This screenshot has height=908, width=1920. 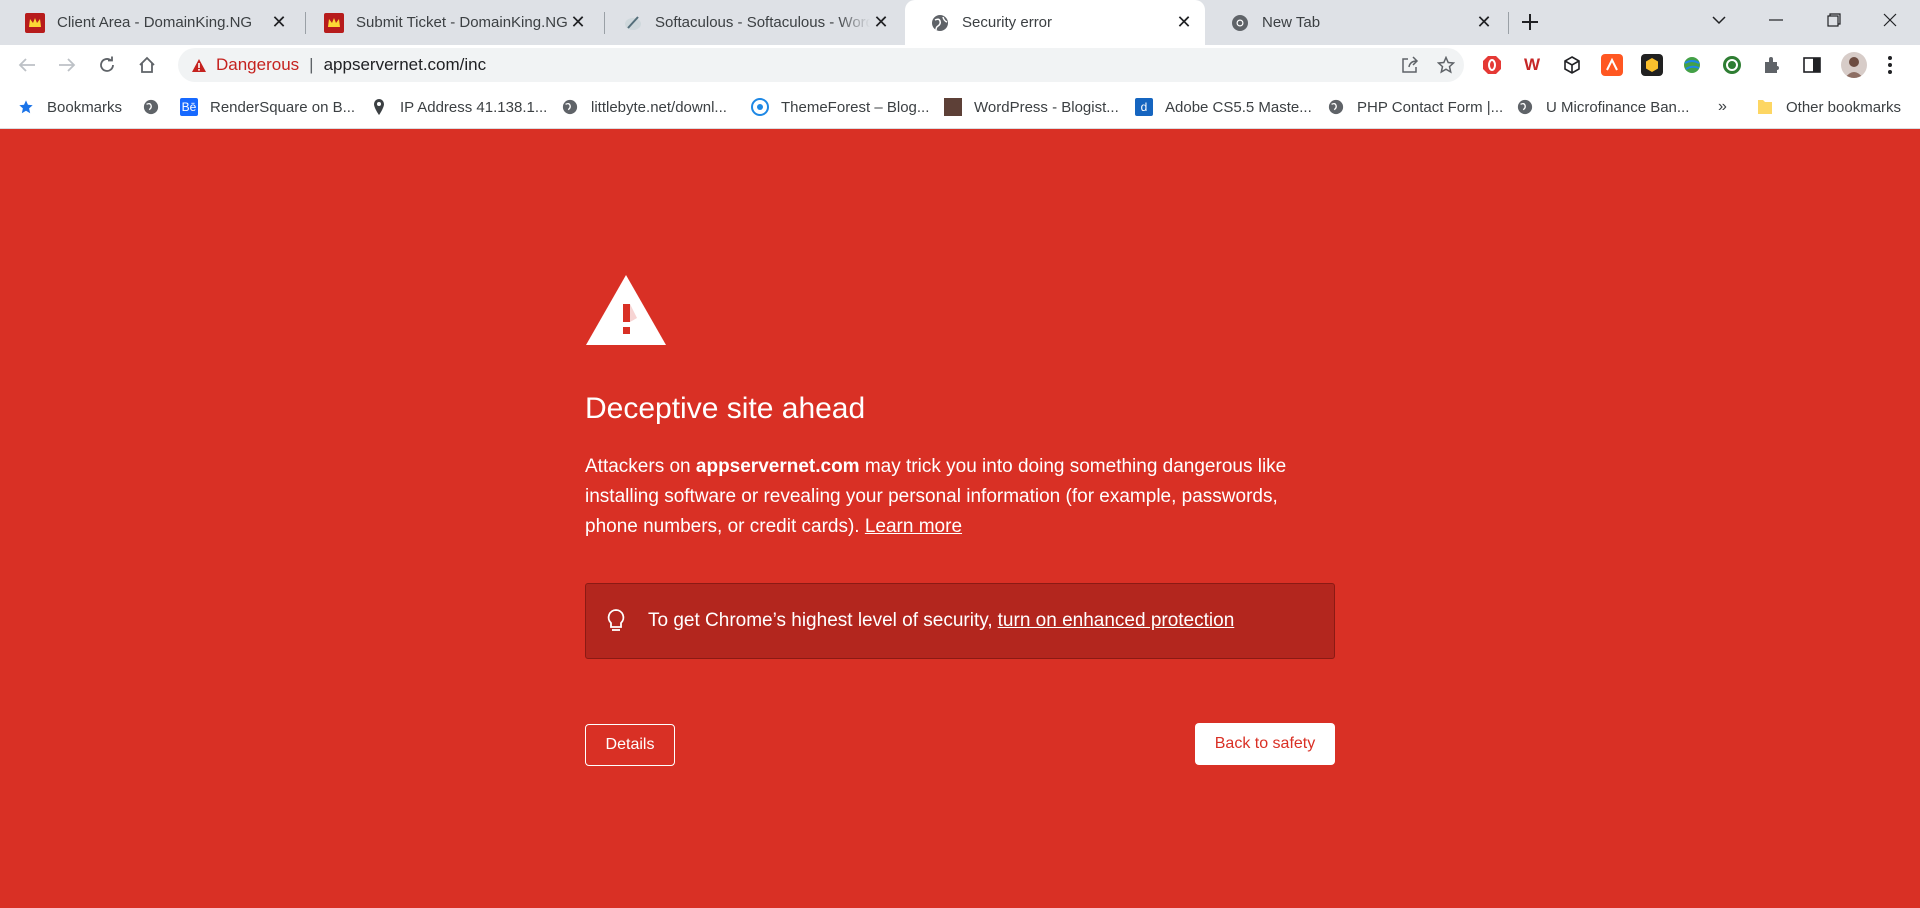 I want to click on home-icon, so click(x=147, y=65).